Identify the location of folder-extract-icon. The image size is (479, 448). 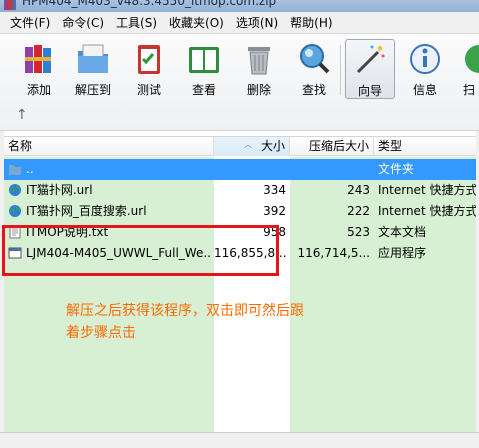
(93, 59).